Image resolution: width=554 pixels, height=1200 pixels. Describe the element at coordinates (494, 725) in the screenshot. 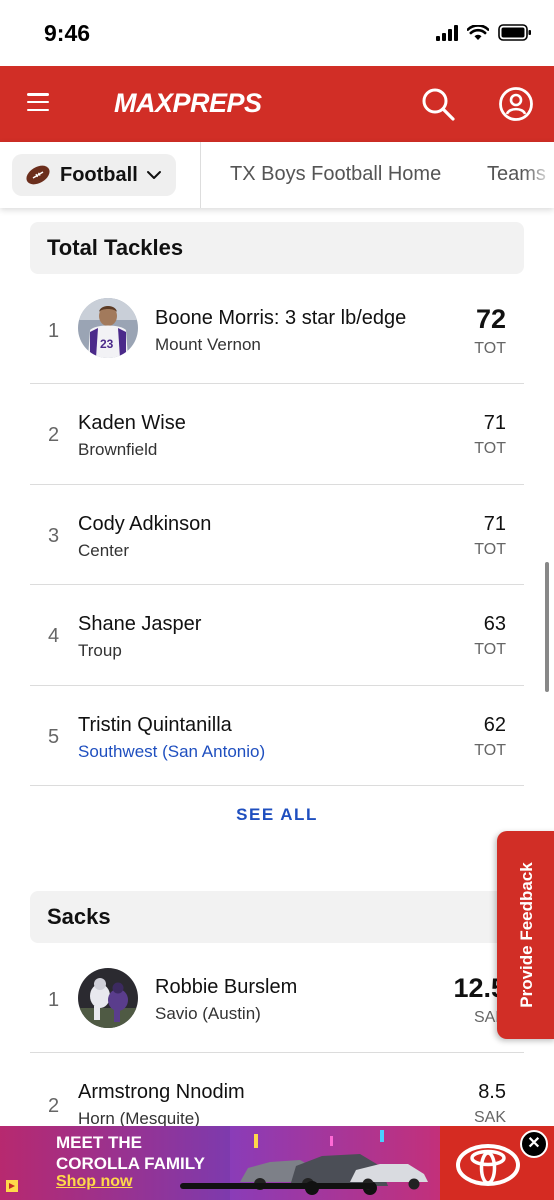

I see `stat-value: 62` at that location.